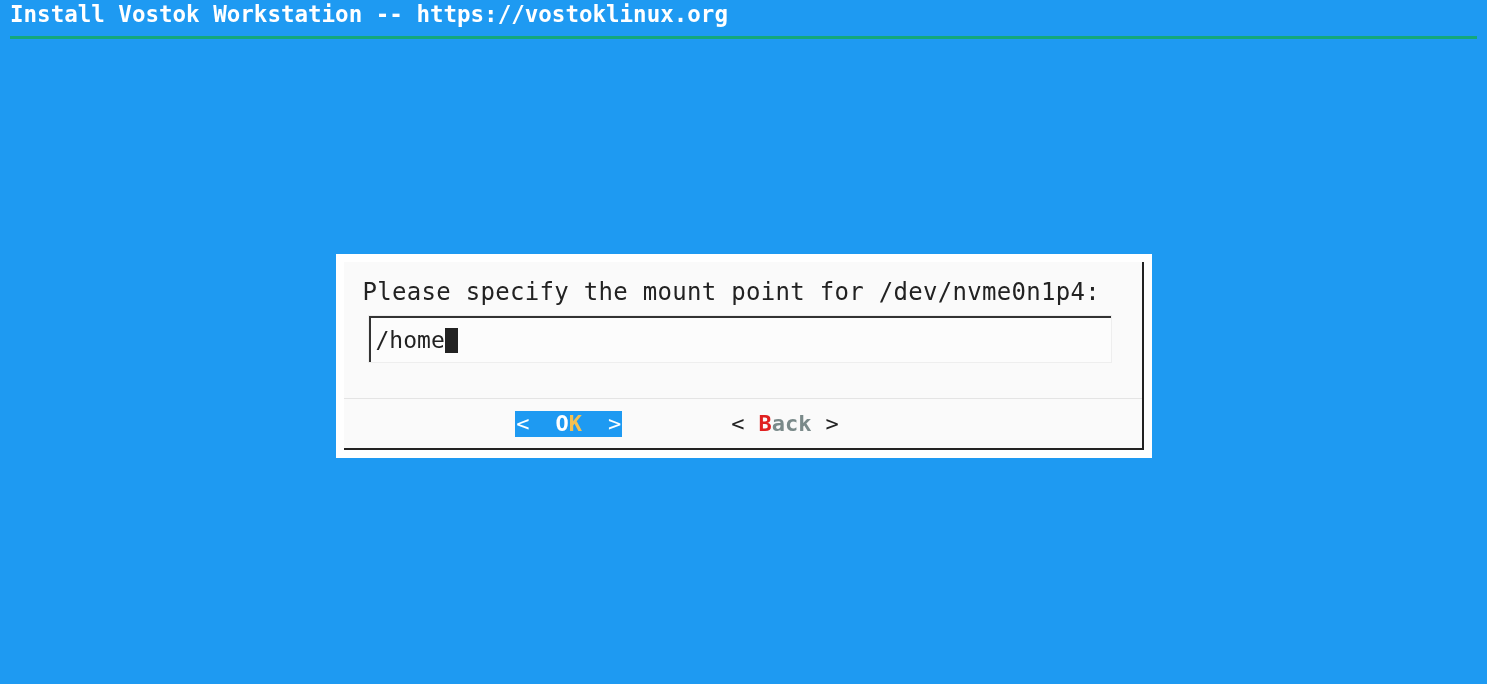 Image resolution: width=1487 pixels, height=684 pixels. Describe the element at coordinates (369, 14) in the screenshot. I see `window-title: Install Vostok Workstation -- https://vostoklinux.org` at that location.